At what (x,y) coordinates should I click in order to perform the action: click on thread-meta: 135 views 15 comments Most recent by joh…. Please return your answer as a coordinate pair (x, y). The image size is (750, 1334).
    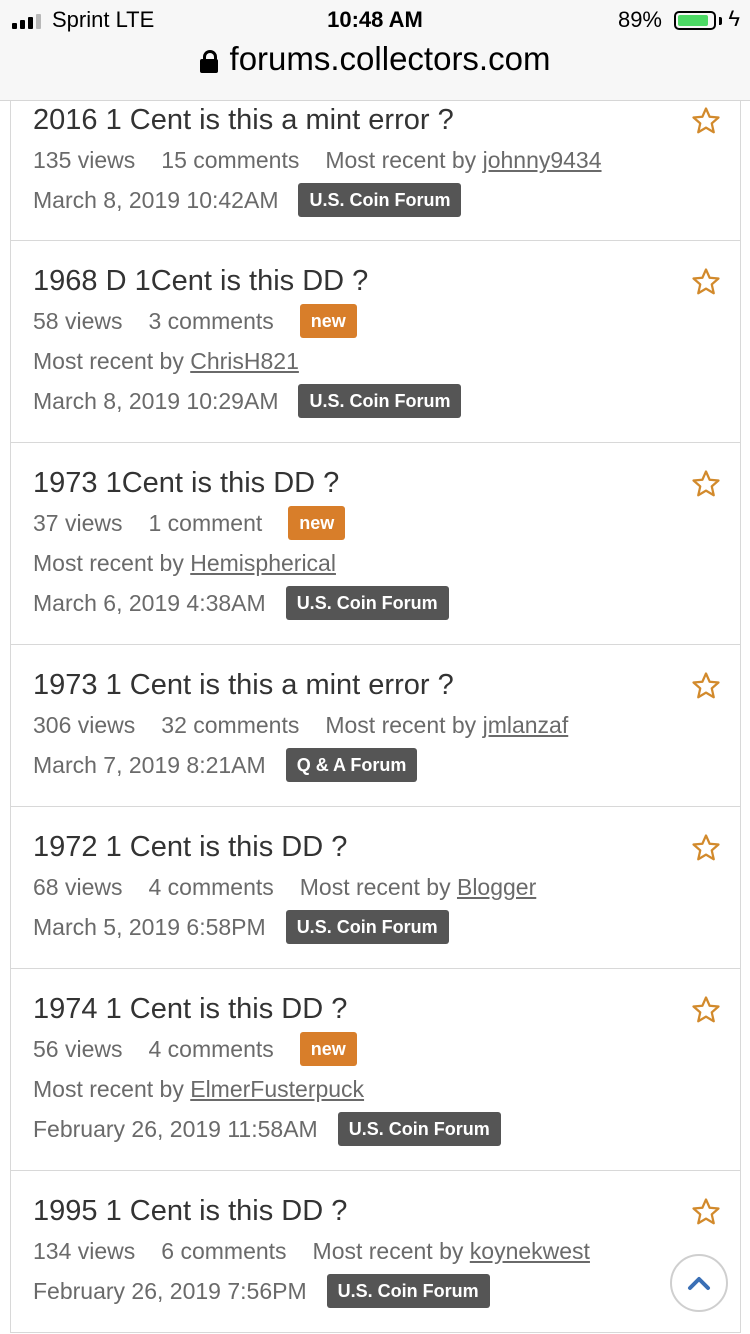
    Looking at the image, I should click on (358, 160).